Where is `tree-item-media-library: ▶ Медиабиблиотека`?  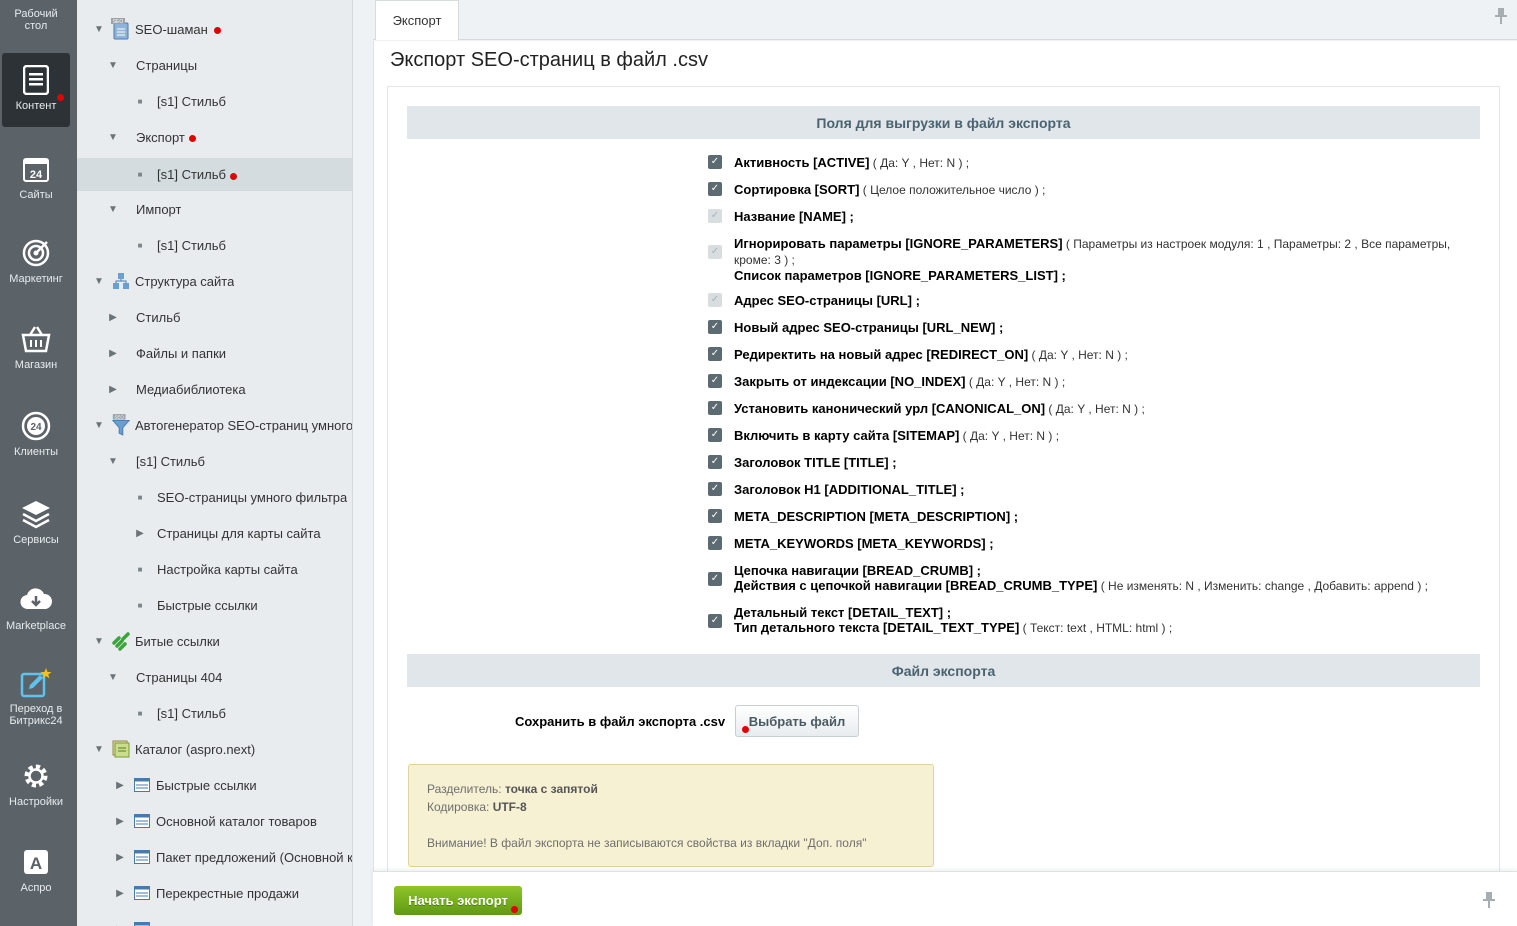 tree-item-media-library: ▶ Медиабиблиотека is located at coordinates (214, 389).